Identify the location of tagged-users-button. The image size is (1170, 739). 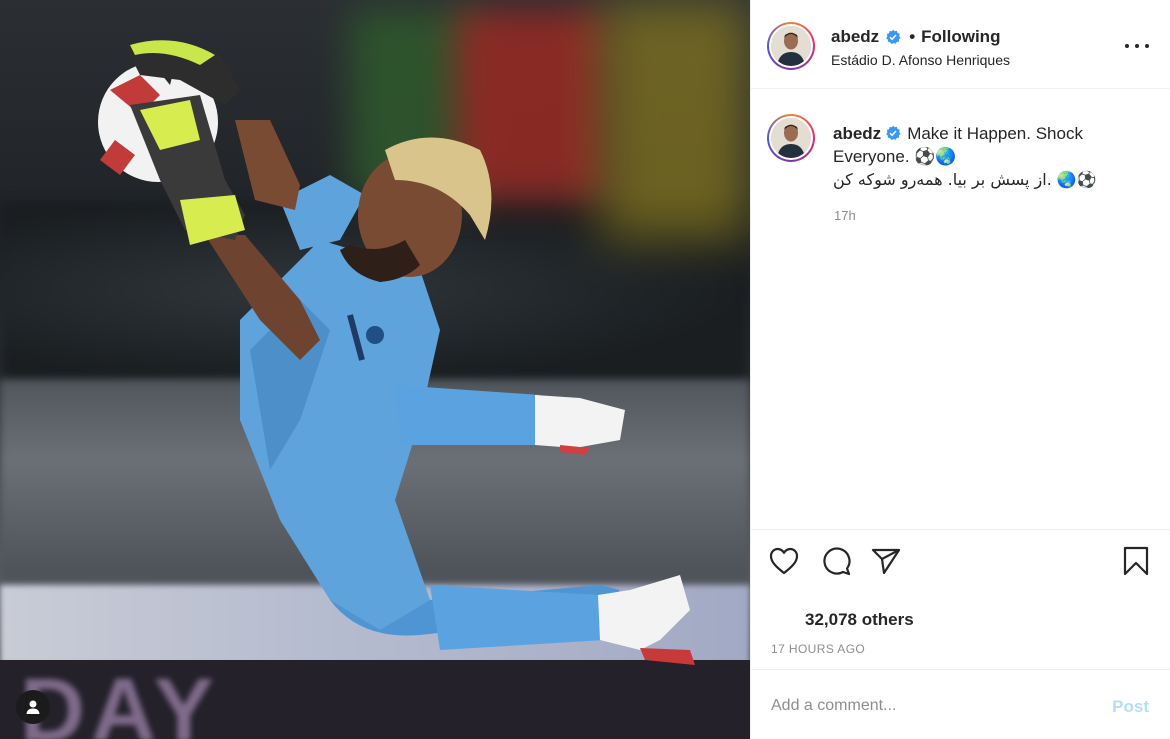
(33, 707).